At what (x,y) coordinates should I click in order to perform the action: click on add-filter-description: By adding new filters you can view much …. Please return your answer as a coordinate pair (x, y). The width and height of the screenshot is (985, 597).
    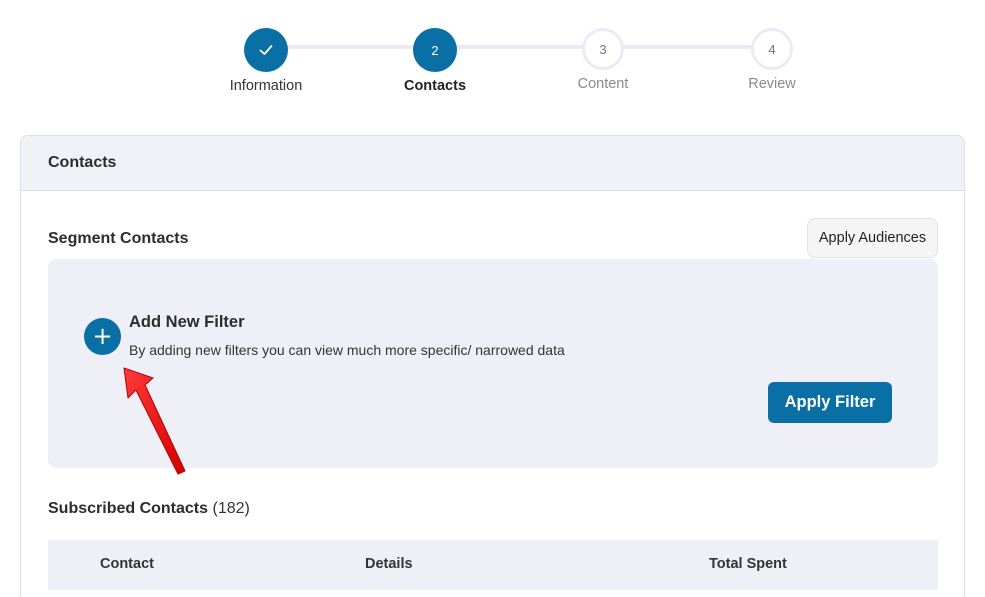
    Looking at the image, I should click on (347, 350).